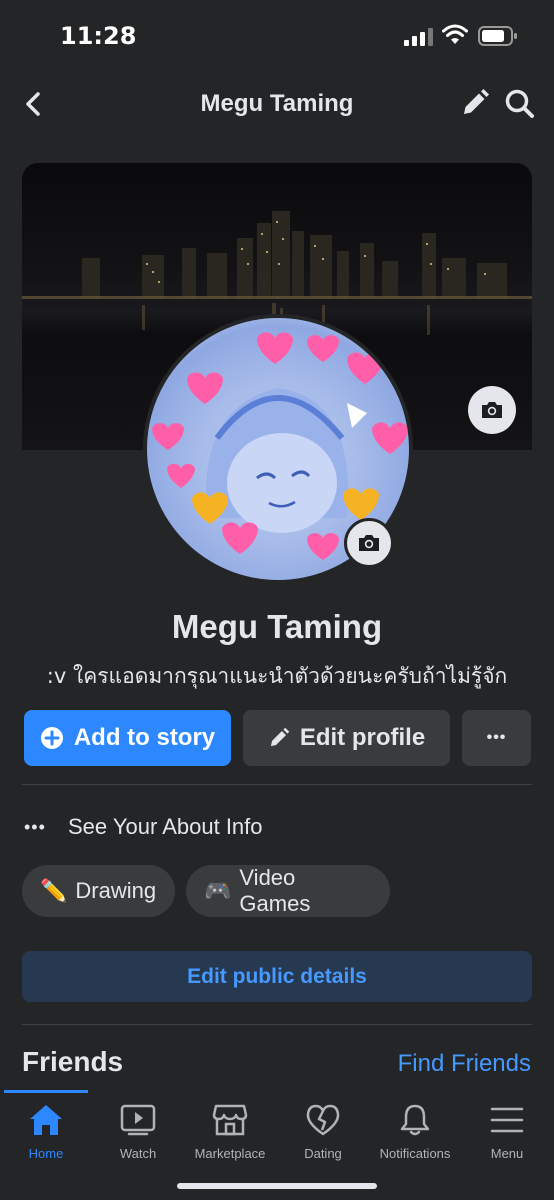  I want to click on add-to-story-button: Add to story, so click(127, 738).